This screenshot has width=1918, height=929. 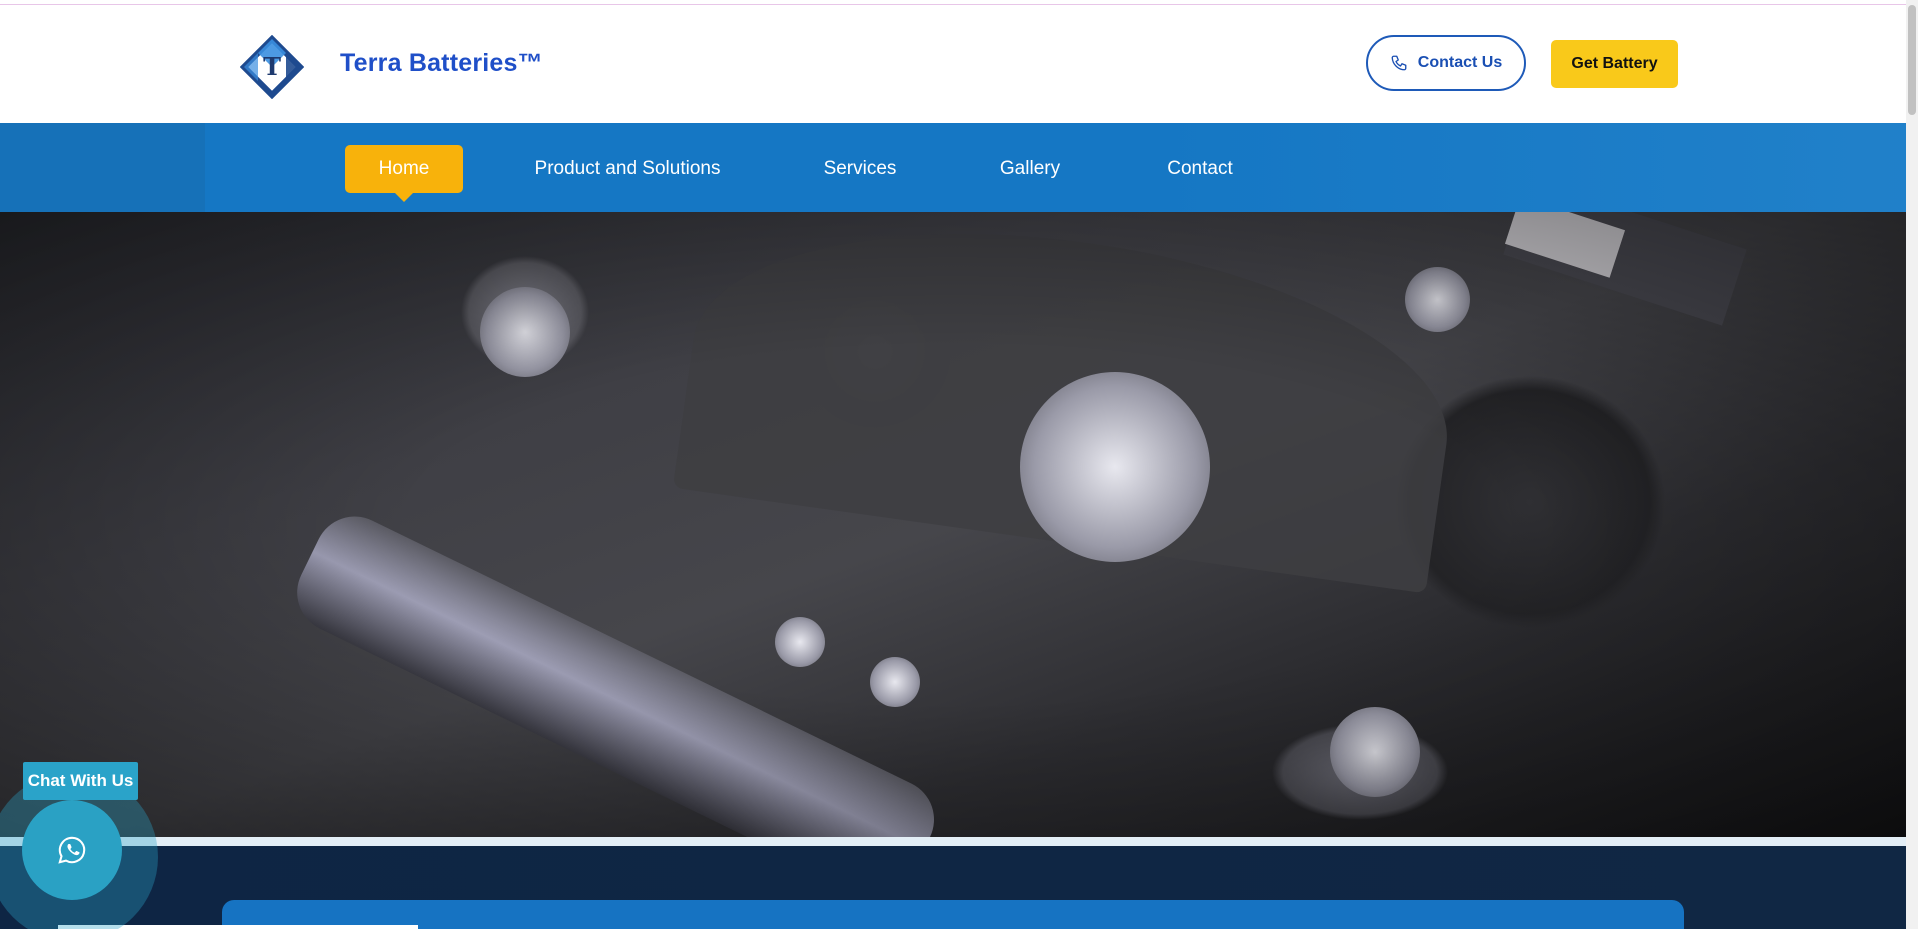 What do you see at coordinates (441, 63) in the screenshot?
I see `brand-name: Terra Batteries™` at bounding box center [441, 63].